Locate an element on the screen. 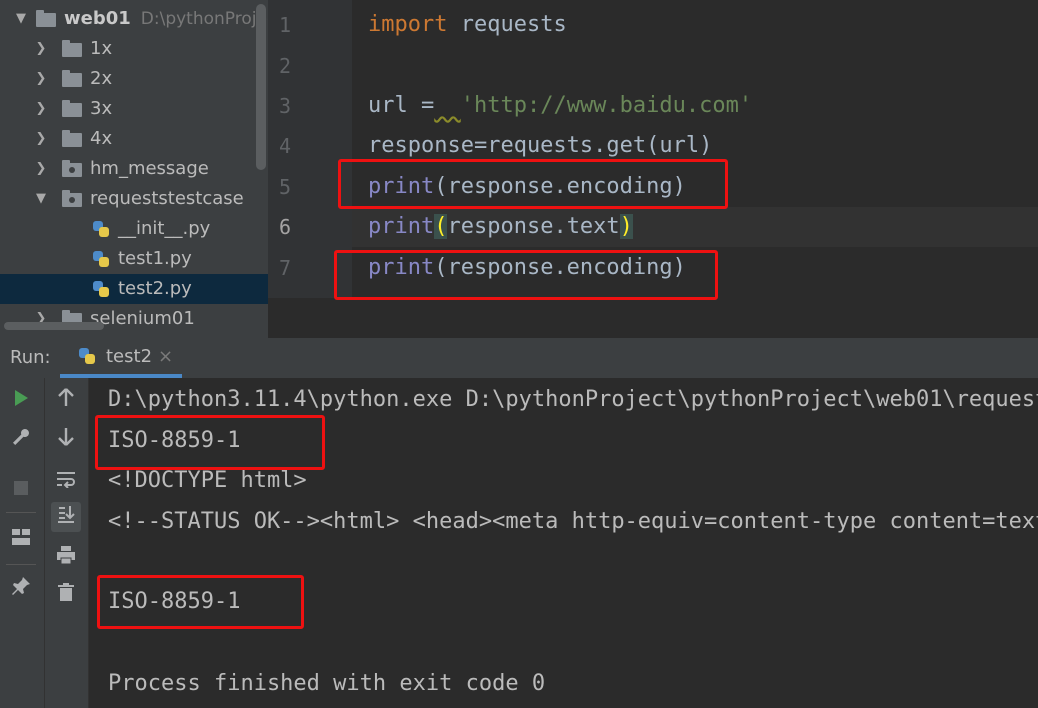 This screenshot has width=1038, height=708. line-number: 3 is located at coordinates (285, 106).